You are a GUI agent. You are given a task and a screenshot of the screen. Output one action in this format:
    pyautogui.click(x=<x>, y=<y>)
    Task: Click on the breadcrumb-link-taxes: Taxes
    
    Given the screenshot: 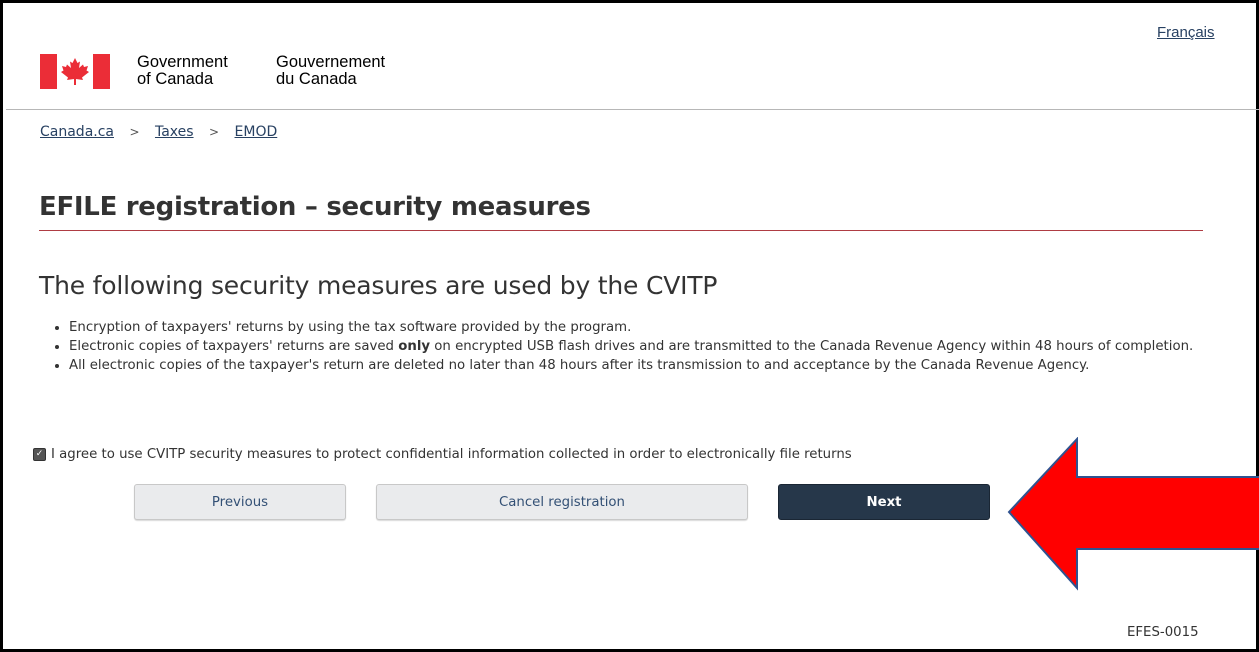 What is the action you would take?
    pyautogui.click(x=174, y=132)
    